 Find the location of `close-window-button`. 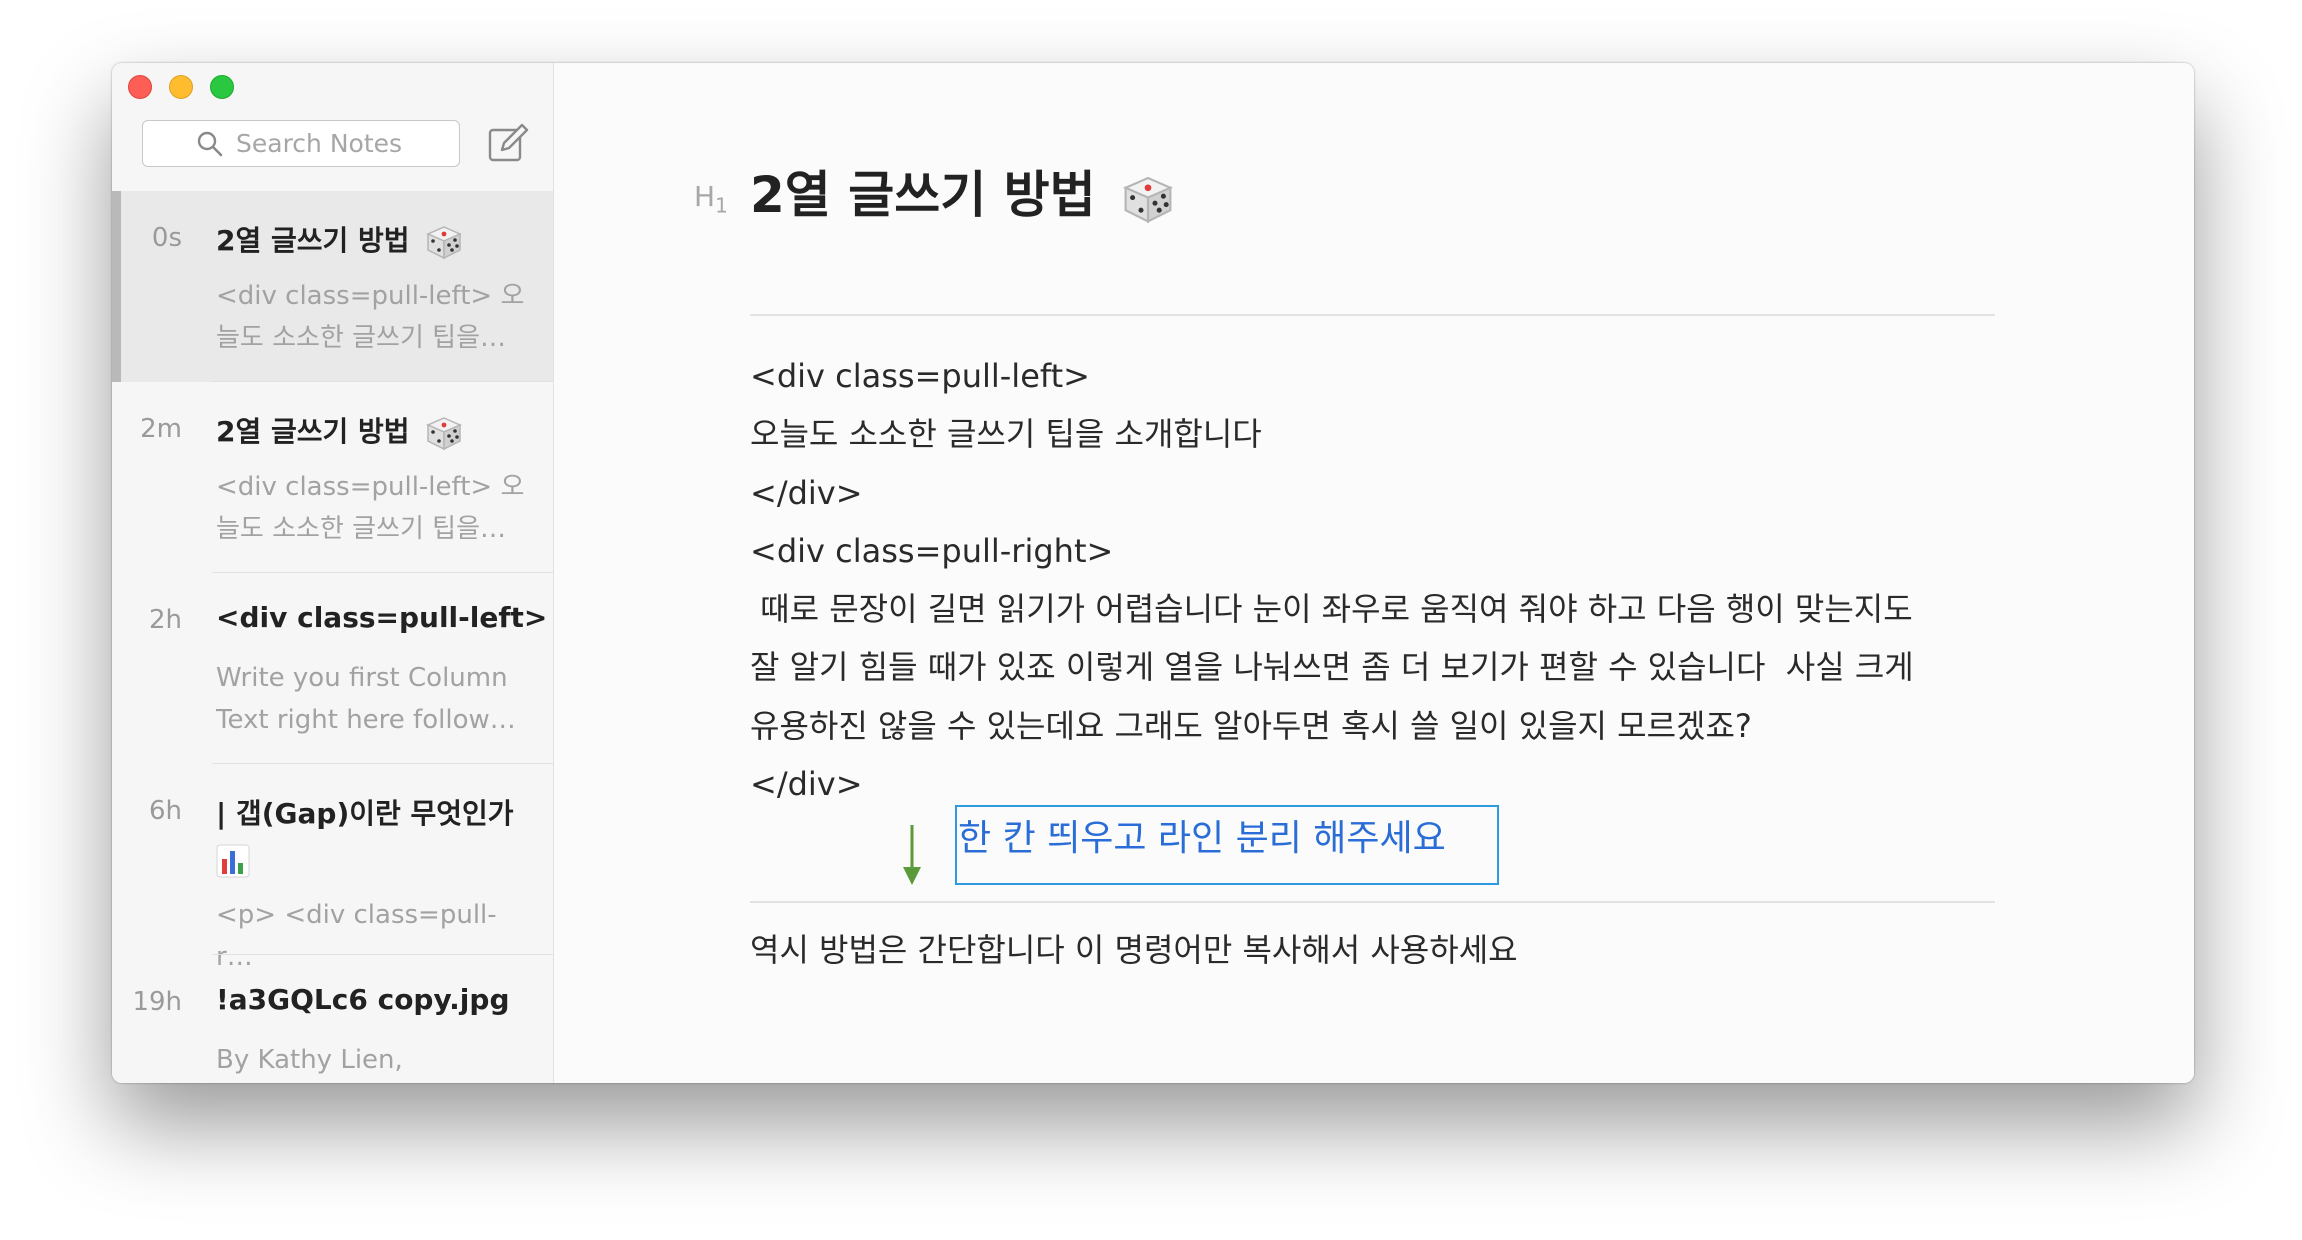

close-window-button is located at coordinates (140, 87).